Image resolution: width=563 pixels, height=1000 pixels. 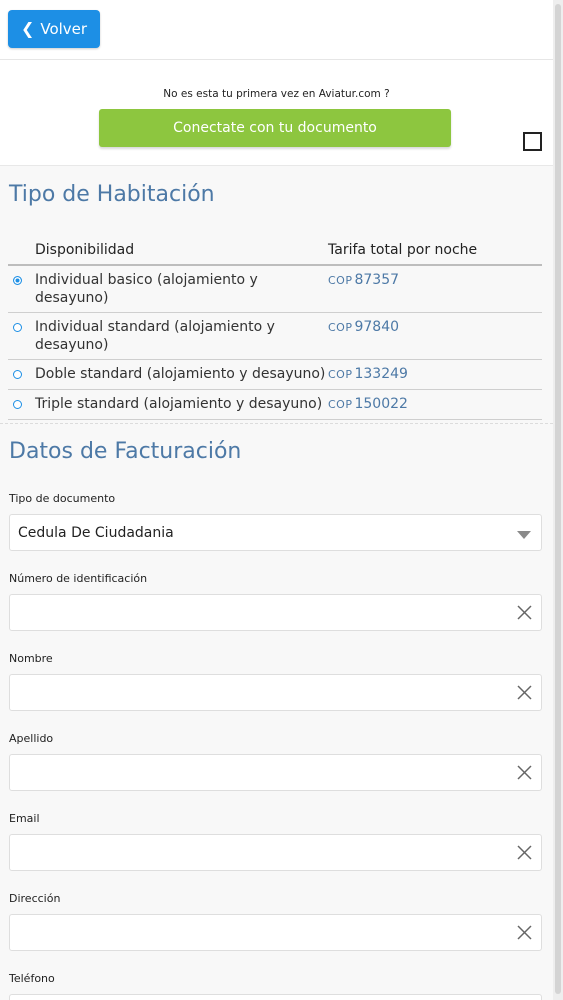 I want to click on doc-type-label: Tipo de documento, so click(x=62, y=498).